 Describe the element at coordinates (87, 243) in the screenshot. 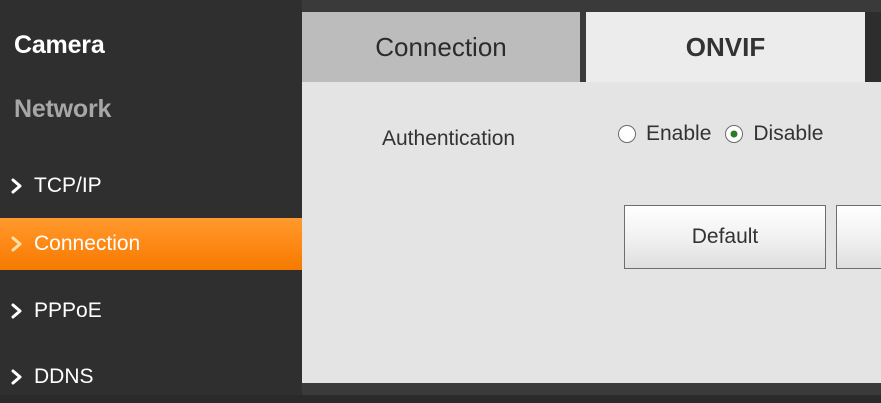

I see `sidebar-item-label: Connection` at that location.